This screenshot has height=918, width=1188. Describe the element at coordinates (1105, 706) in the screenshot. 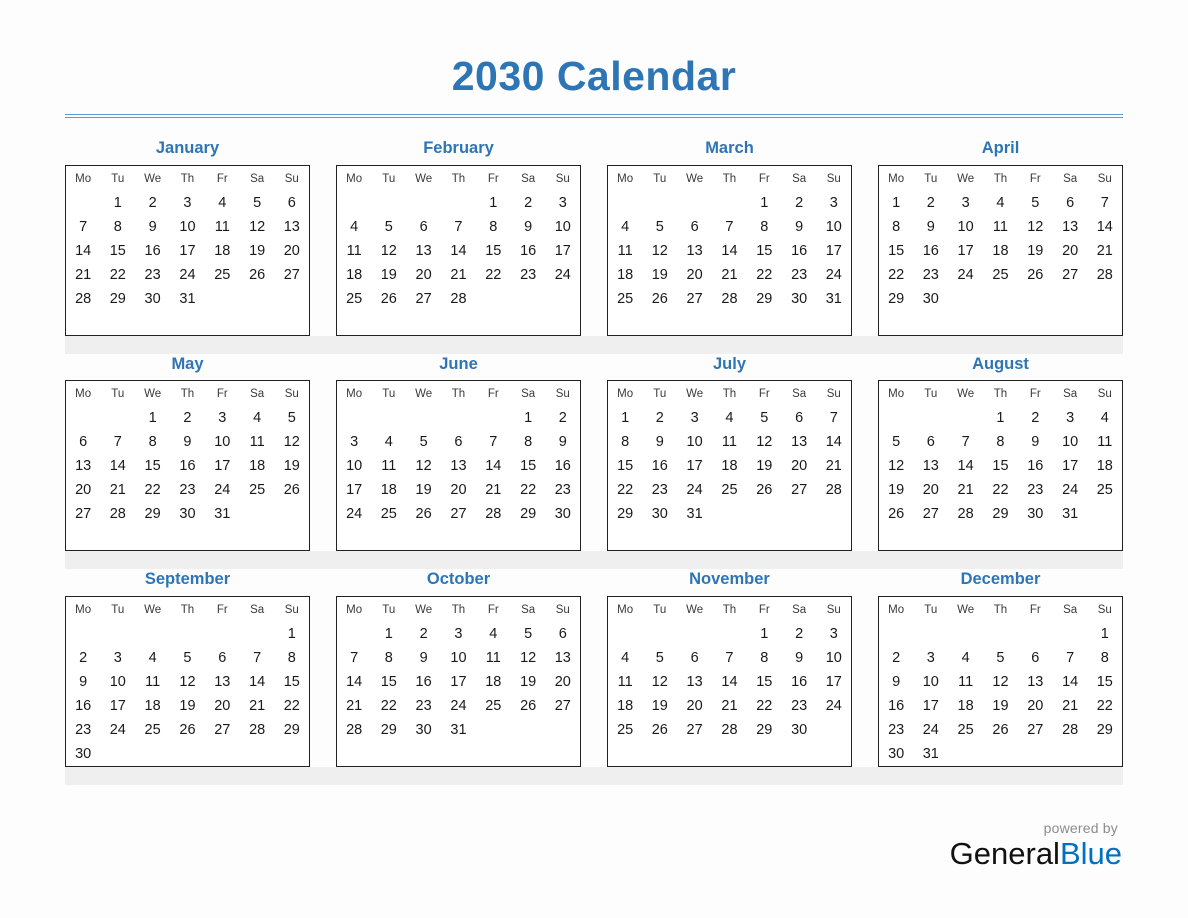

I see `day-cell: 22` at that location.